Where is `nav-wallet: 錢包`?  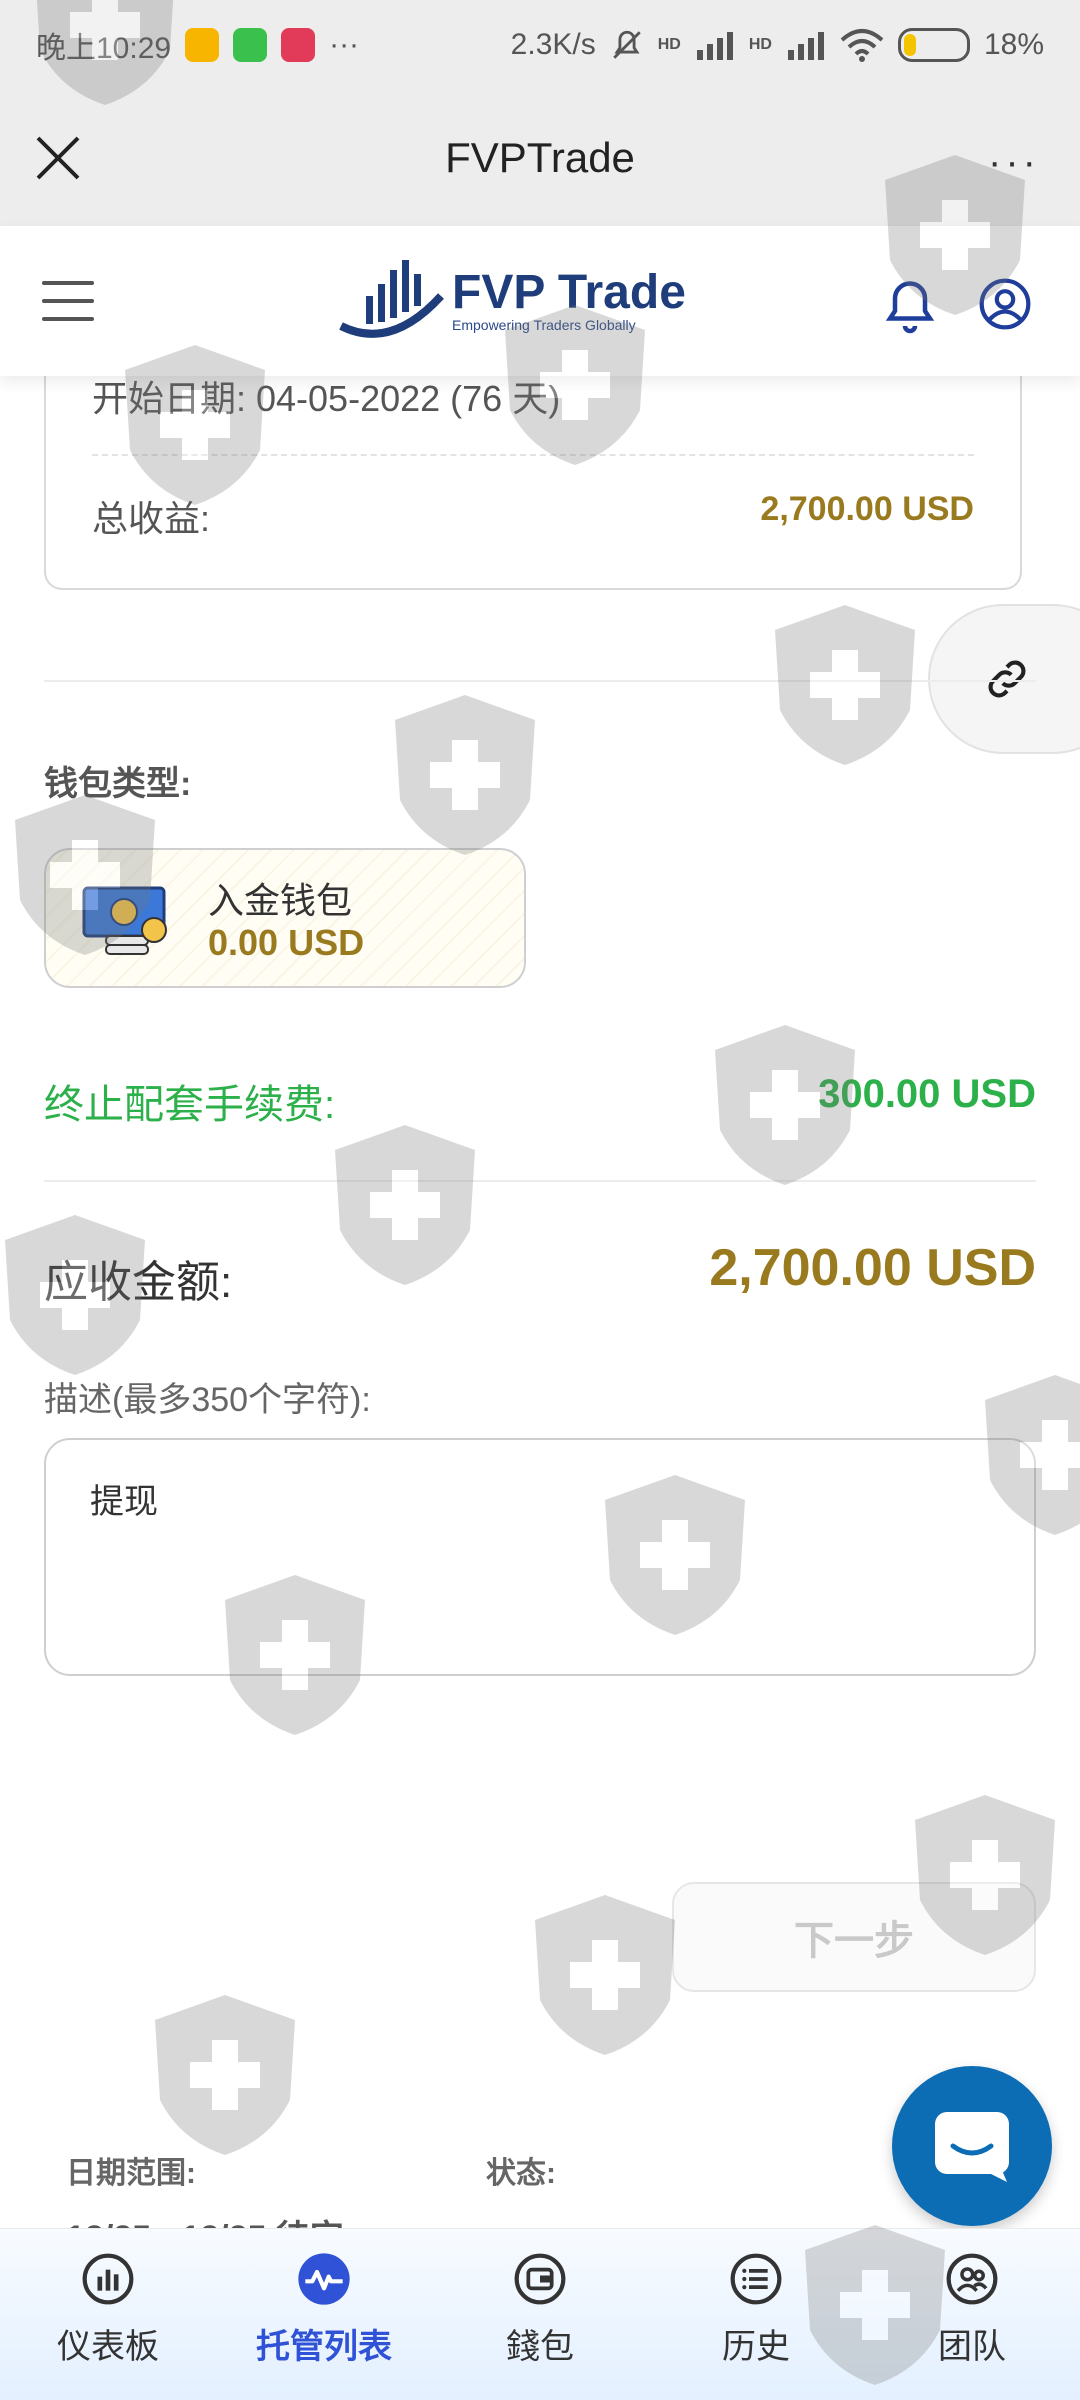 nav-wallet: 錢包 is located at coordinates (540, 2314).